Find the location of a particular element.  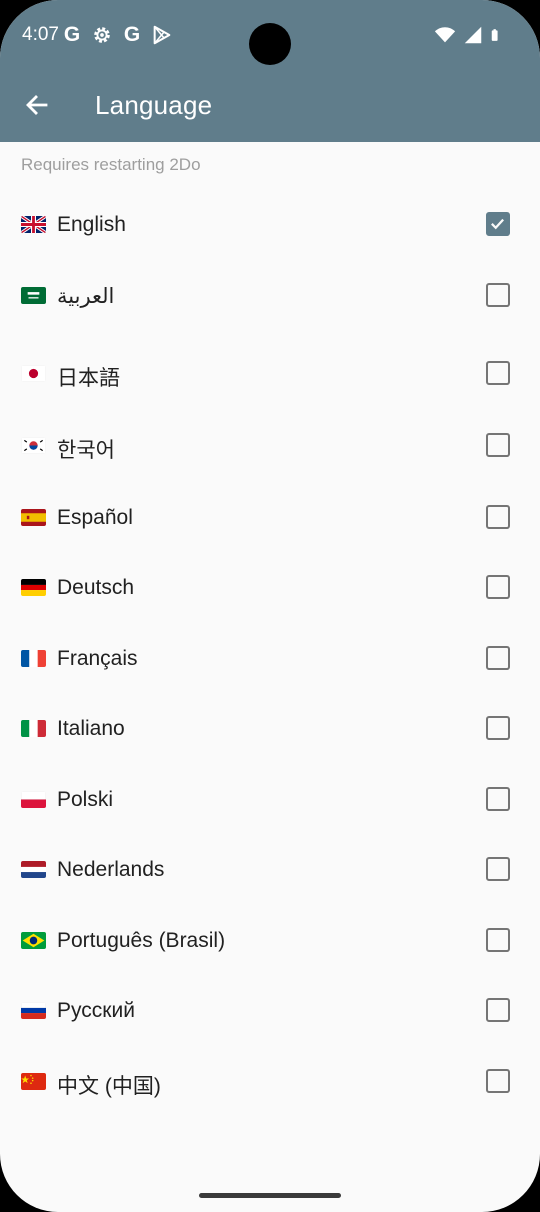

gesture-home-bar is located at coordinates (270, 1195).